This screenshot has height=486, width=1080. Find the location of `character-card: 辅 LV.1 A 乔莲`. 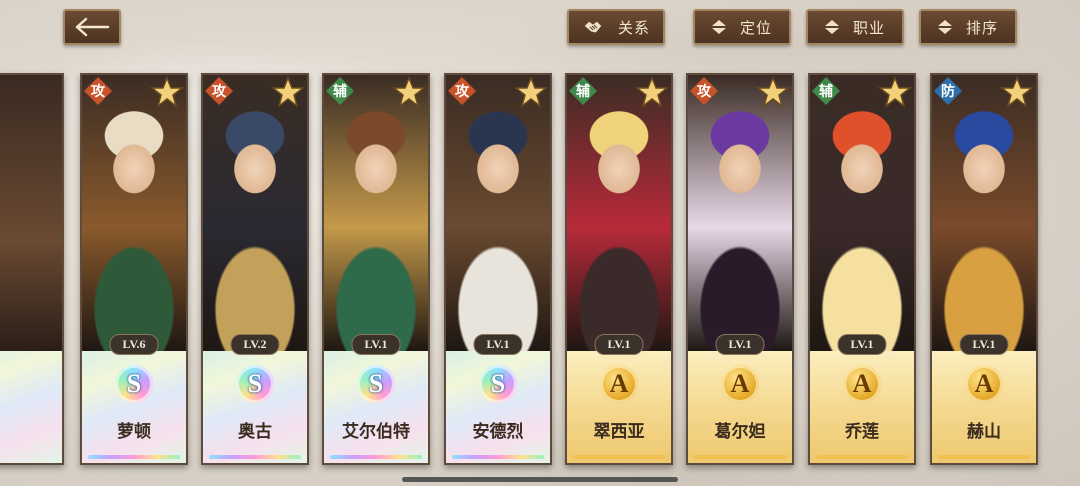

character-card: 辅 LV.1 A 乔莲 is located at coordinates (862, 269).